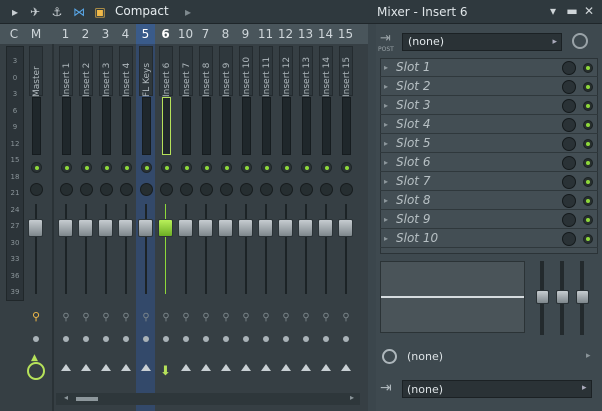  I want to click on mixer-strip: Insert 2 ⚲, so click(85, 227).